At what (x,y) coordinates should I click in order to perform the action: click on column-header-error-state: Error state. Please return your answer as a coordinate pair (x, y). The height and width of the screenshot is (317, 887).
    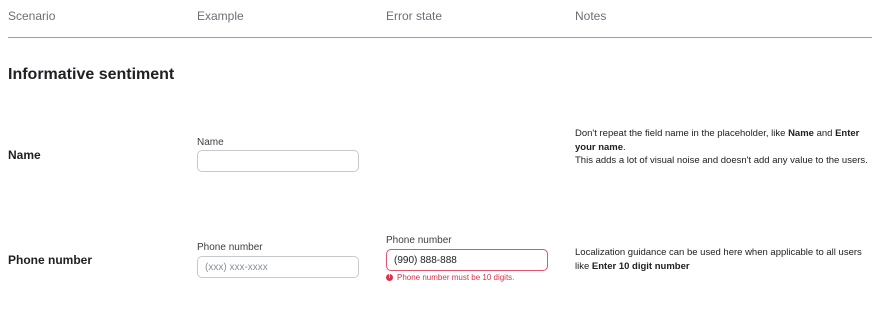
    Looking at the image, I should click on (414, 16).